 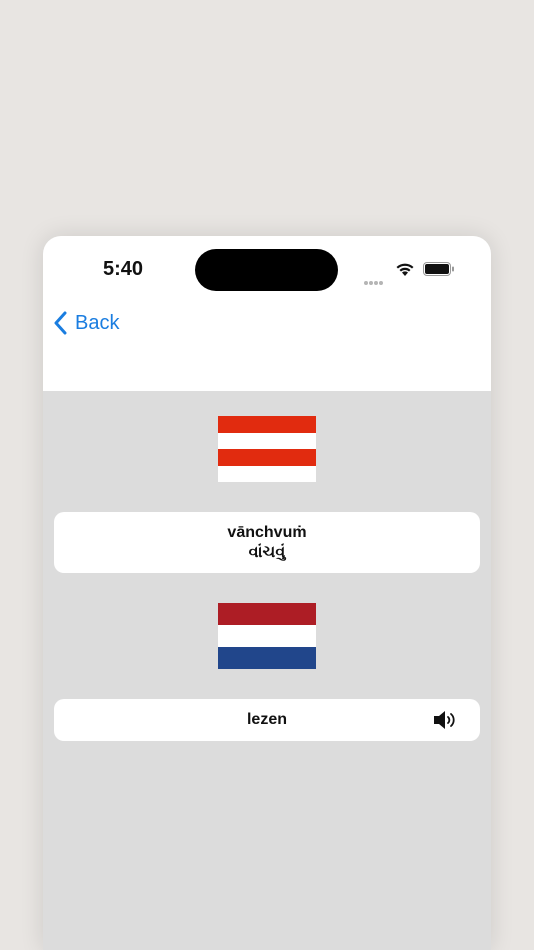 I want to click on wifi-icon, so click(x=405, y=269).